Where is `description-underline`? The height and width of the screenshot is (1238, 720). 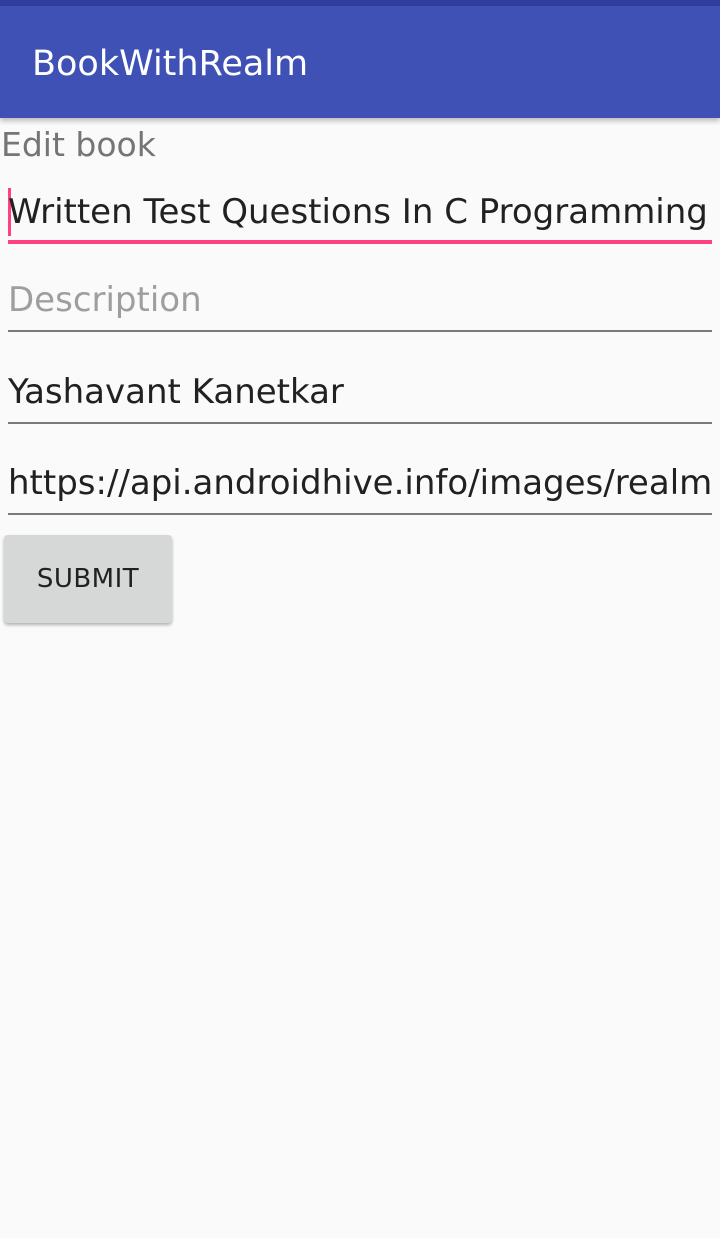
description-underline is located at coordinates (360, 331).